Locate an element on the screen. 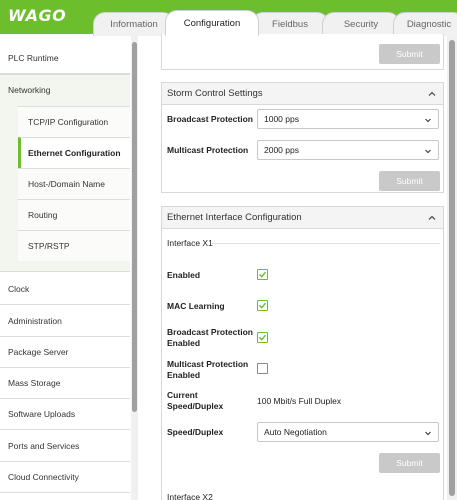  multicast-protection-enabled-label: Multicast Protection Enabled is located at coordinates (207, 370).